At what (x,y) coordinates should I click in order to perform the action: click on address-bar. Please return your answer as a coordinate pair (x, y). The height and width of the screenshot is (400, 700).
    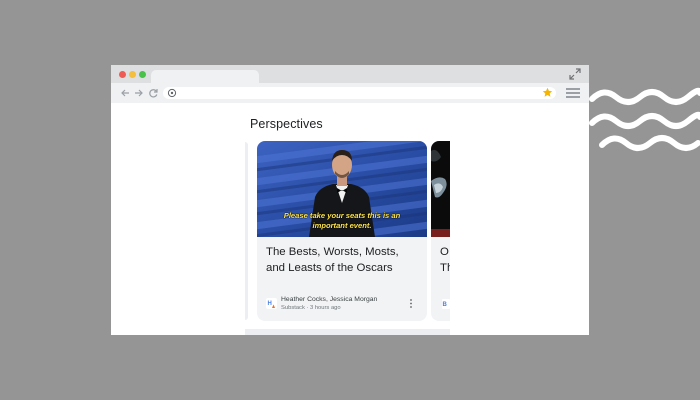
    Looking at the image, I should click on (359, 93).